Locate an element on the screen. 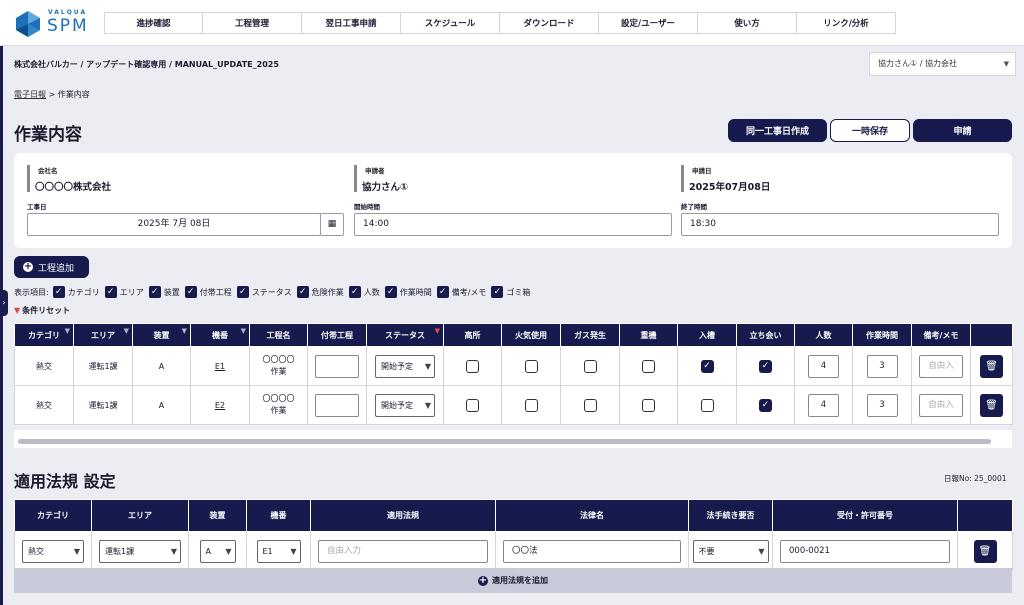  checkbox-tank-entry: ✓ is located at coordinates (707, 366).